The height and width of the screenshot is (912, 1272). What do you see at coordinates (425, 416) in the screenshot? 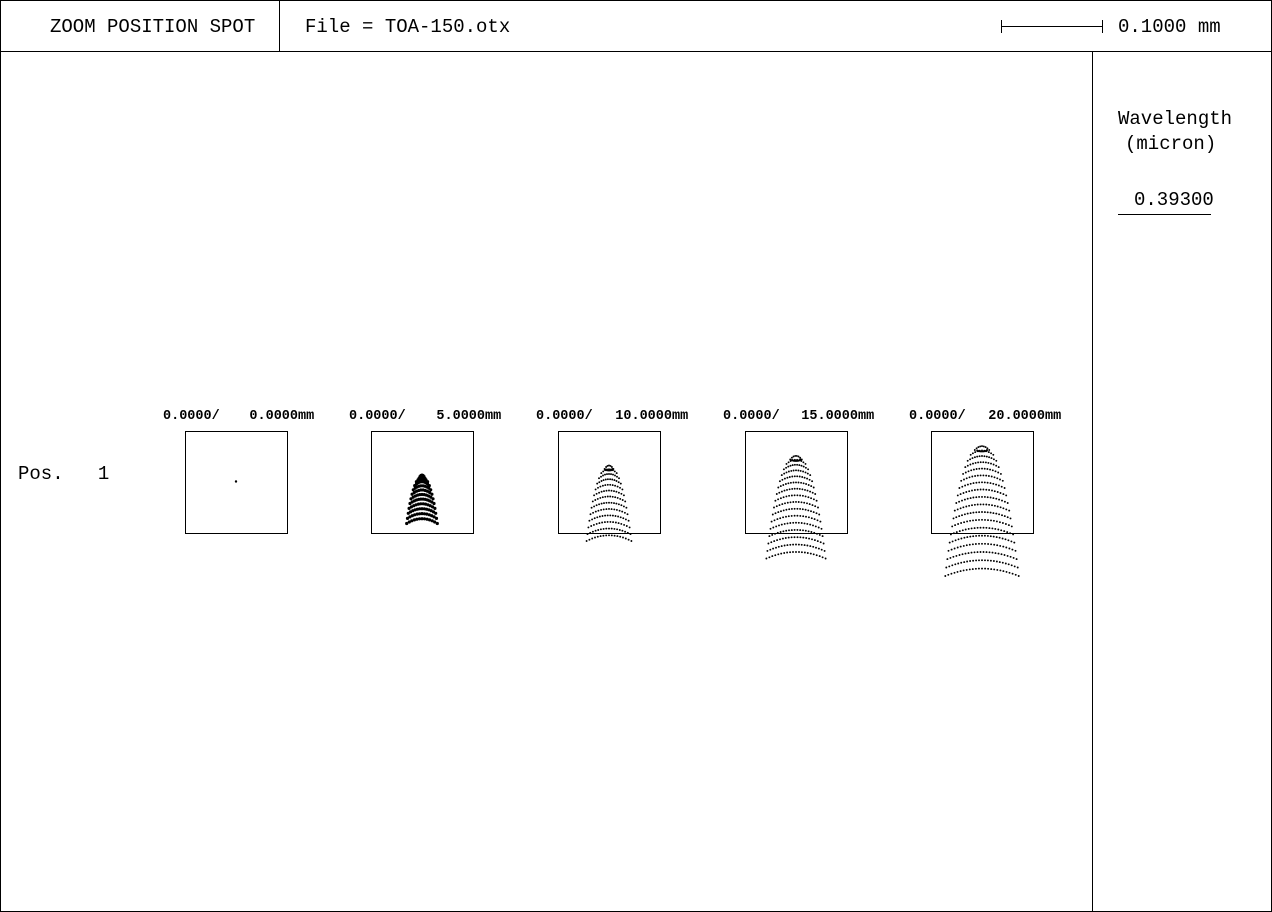
I see `field-label-2: 0.0000/ 5.0000 mm` at bounding box center [425, 416].